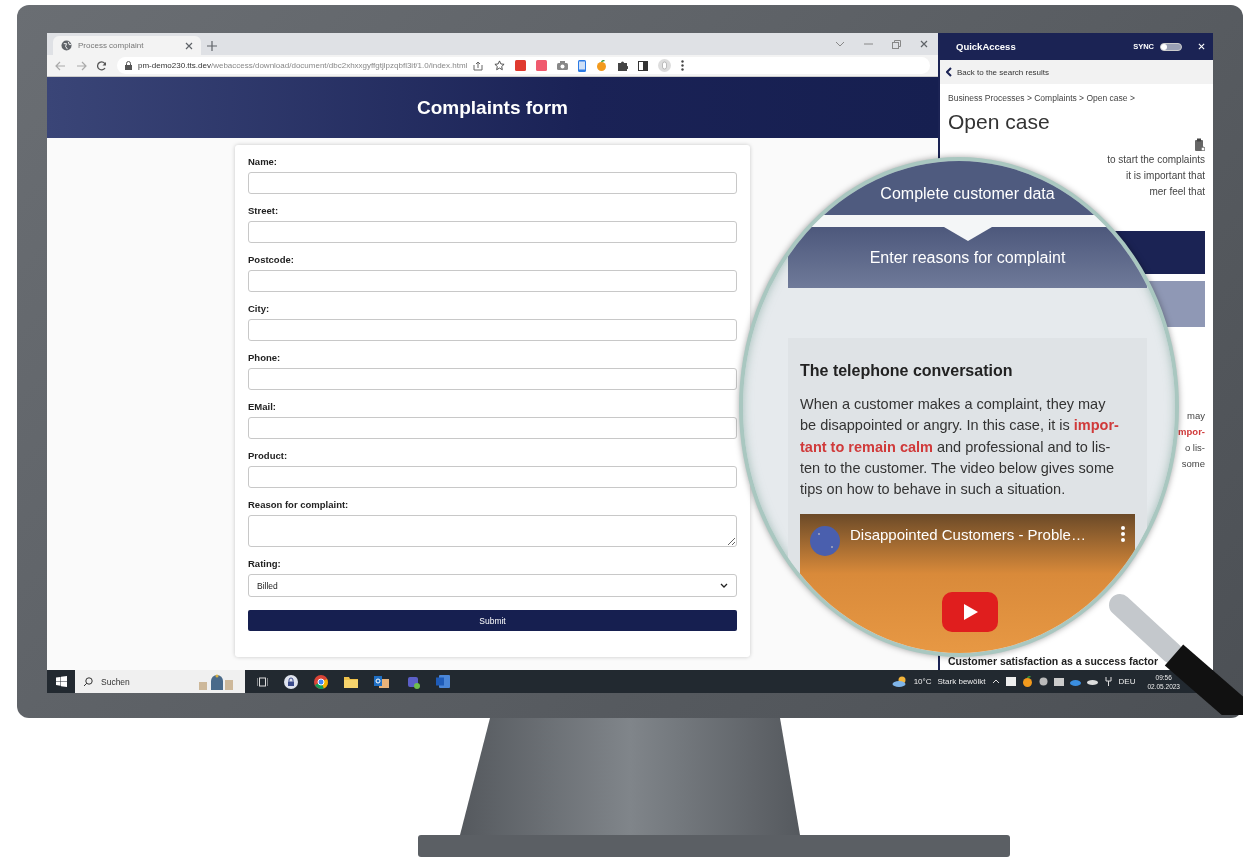  What do you see at coordinates (264, 358) in the screenshot?
I see `field-label: Phone:` at bounding box center [264, 358].